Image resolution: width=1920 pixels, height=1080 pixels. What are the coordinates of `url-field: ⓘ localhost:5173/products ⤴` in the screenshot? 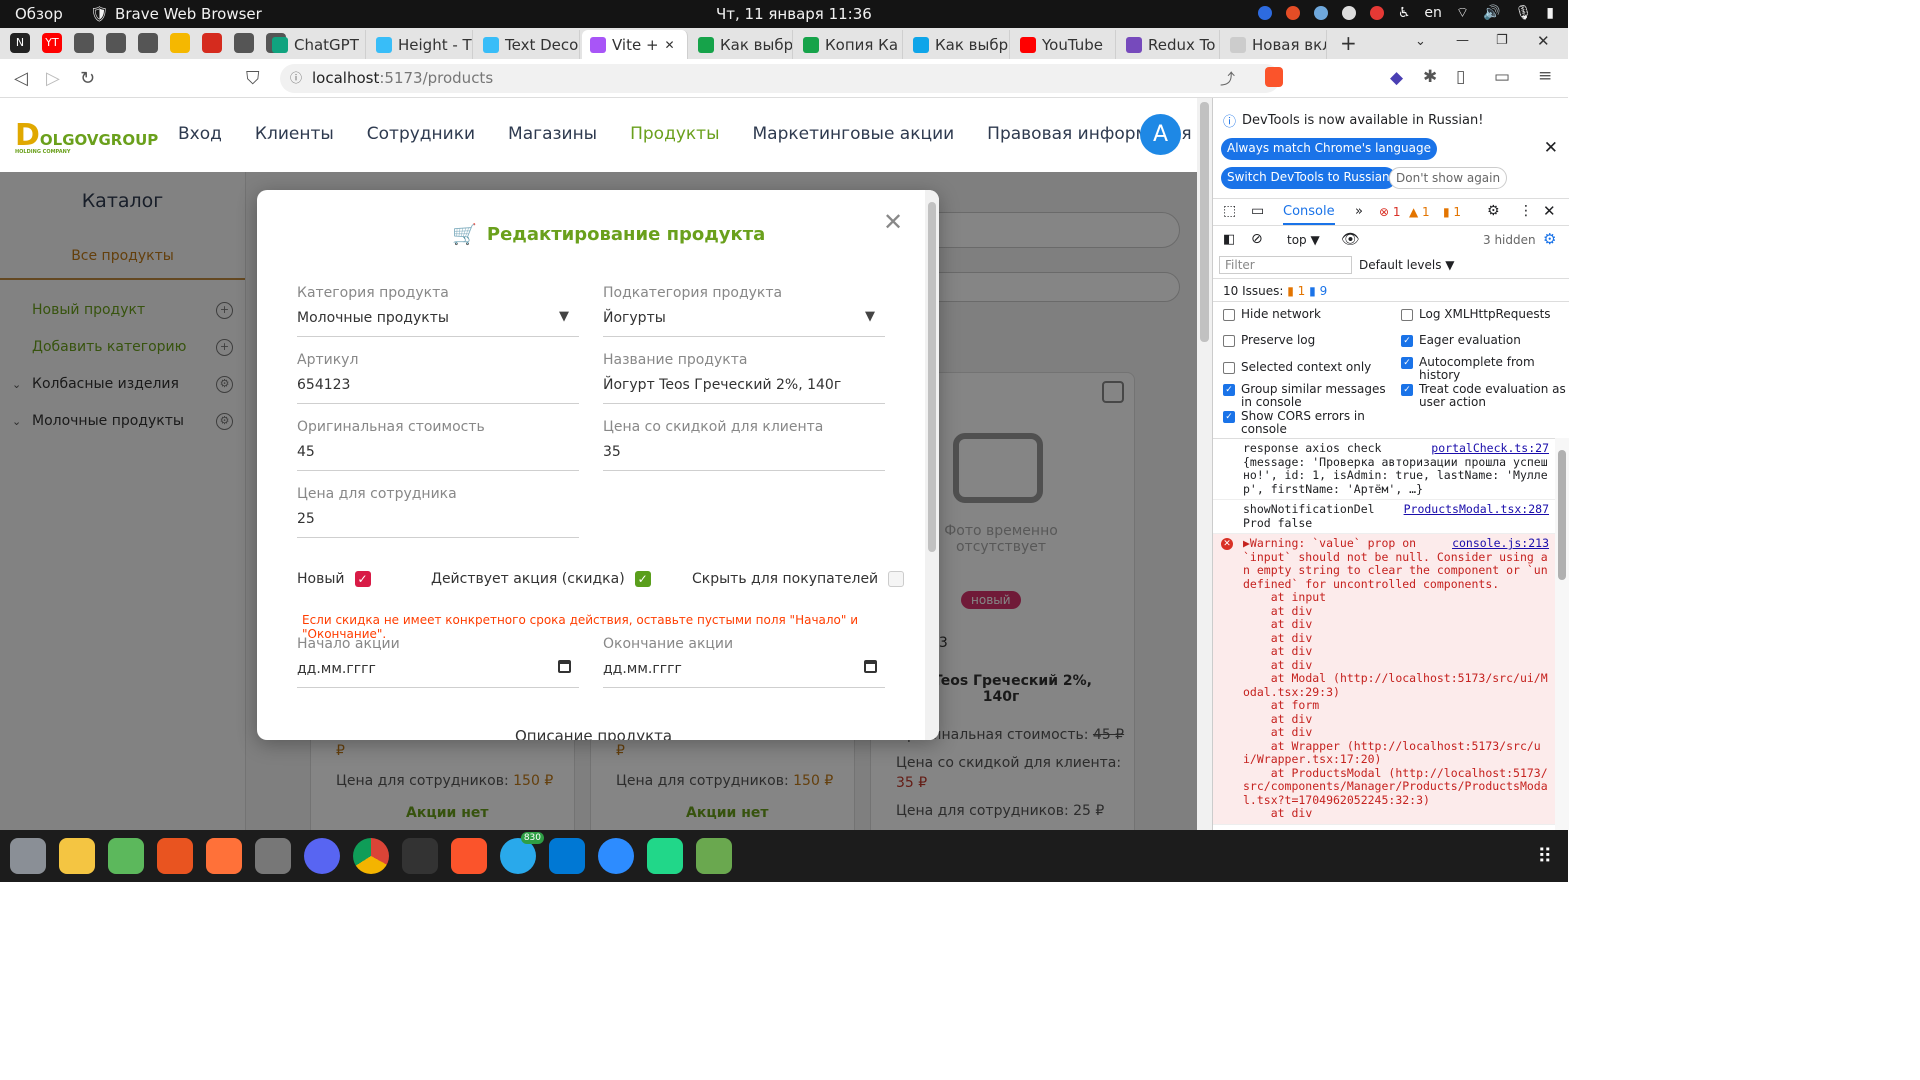 It's located at (780, 78).